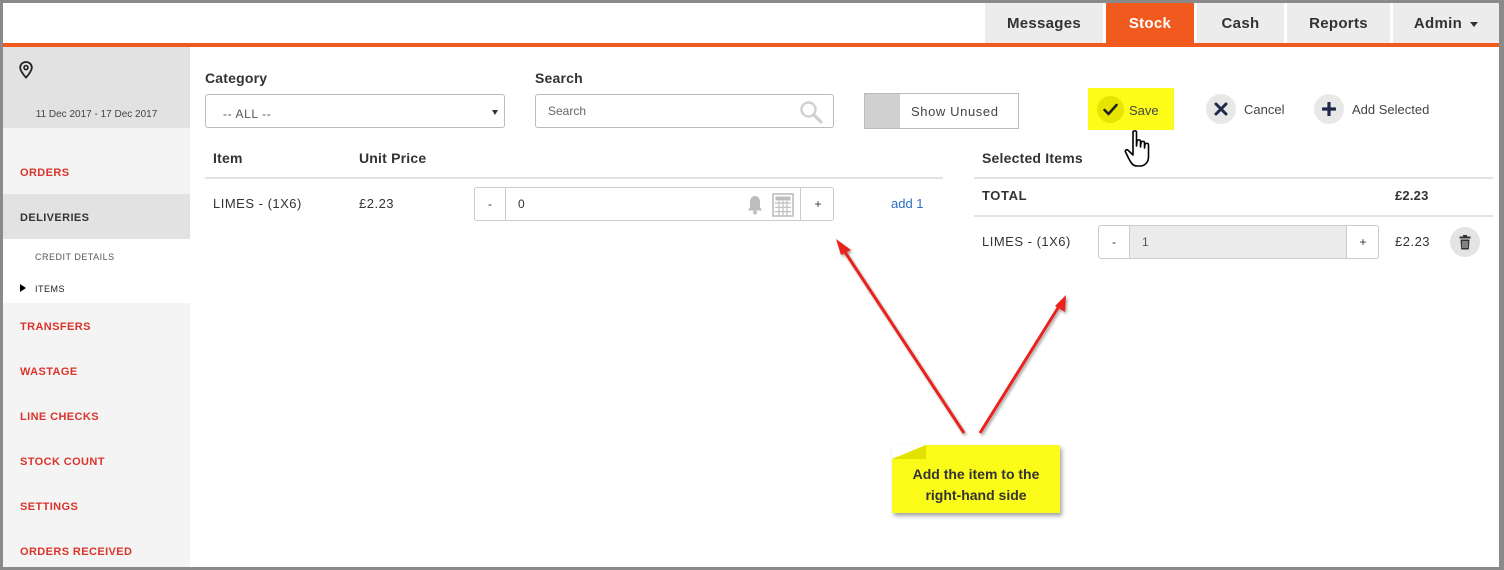 The width and height of the screenshot is (1504, 570). Describe the element at coordinates (976, 474) in the screenshot. I see `annotation-line-1: Add the item to the` at that location.